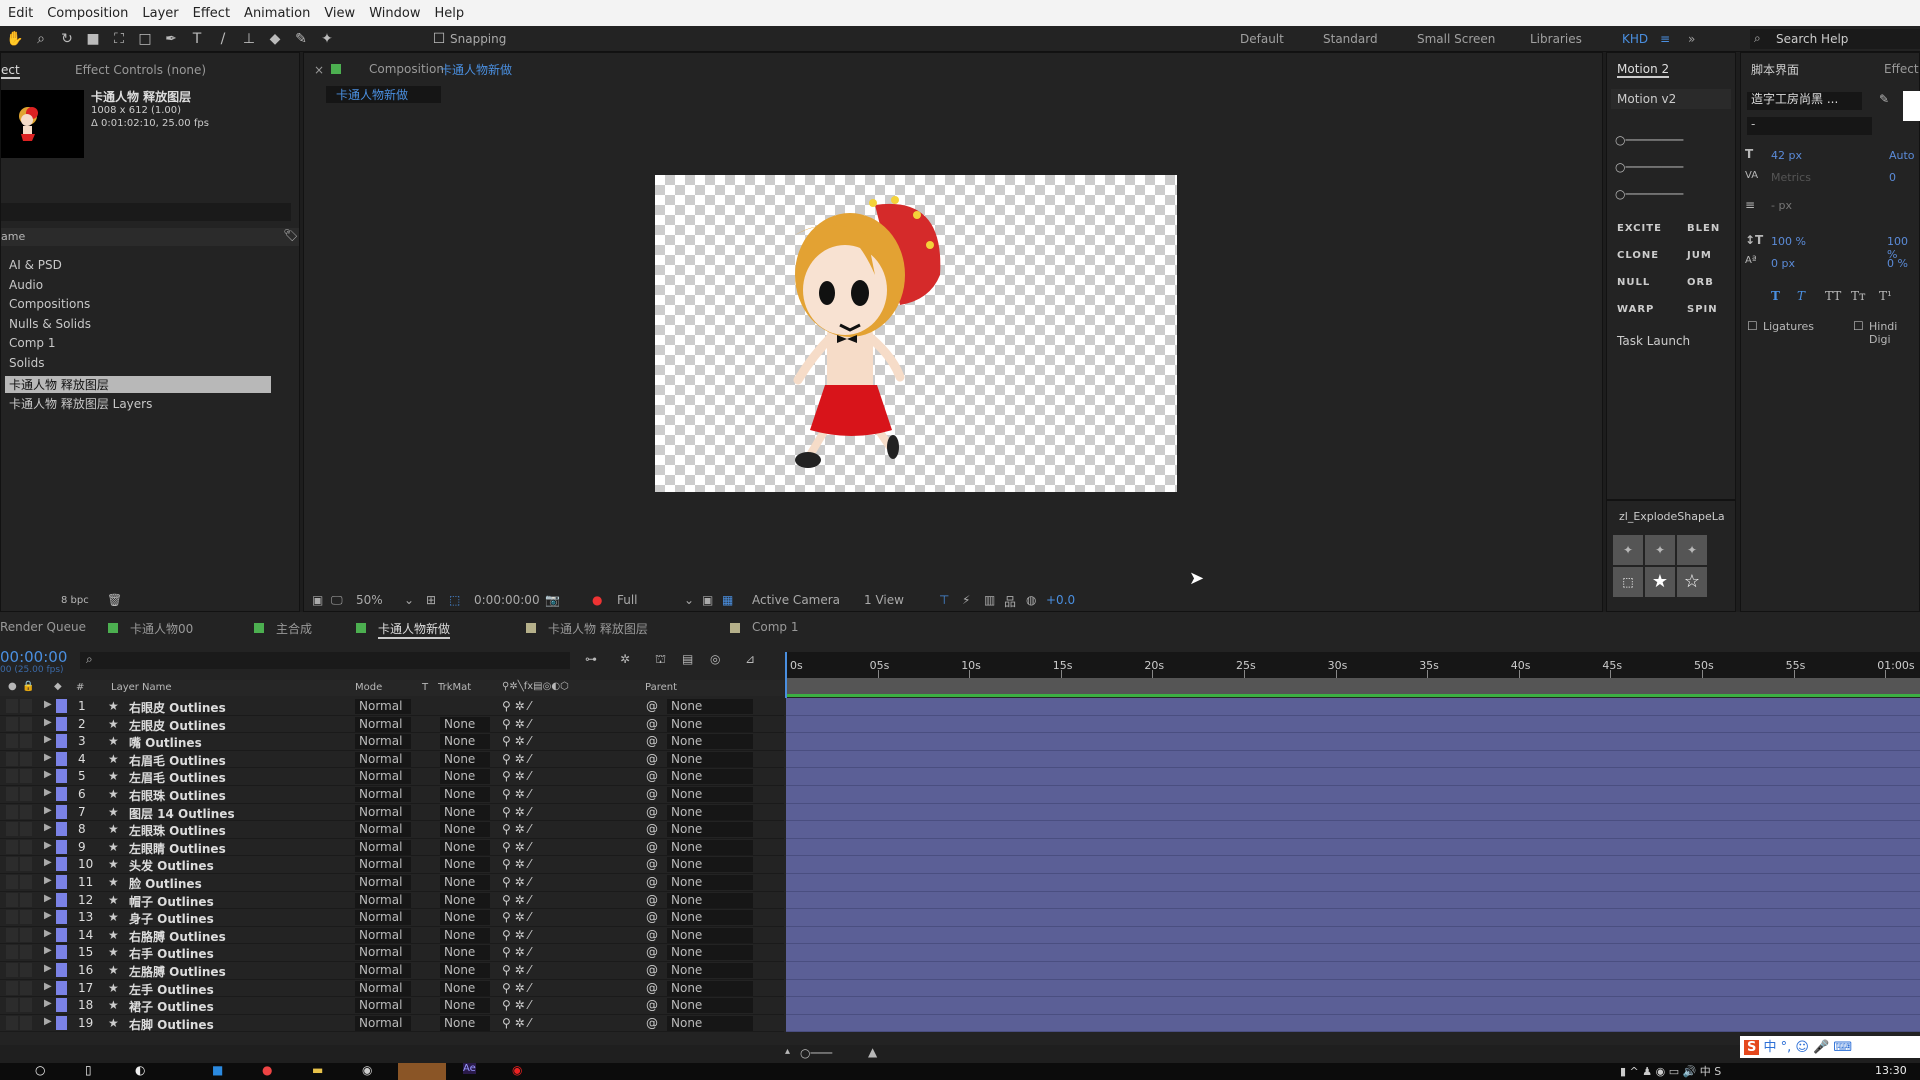 This screenshot has height=1080, width=1920. I want to click on layer-name: 左眼皮 Outlines, so click(177, 725).